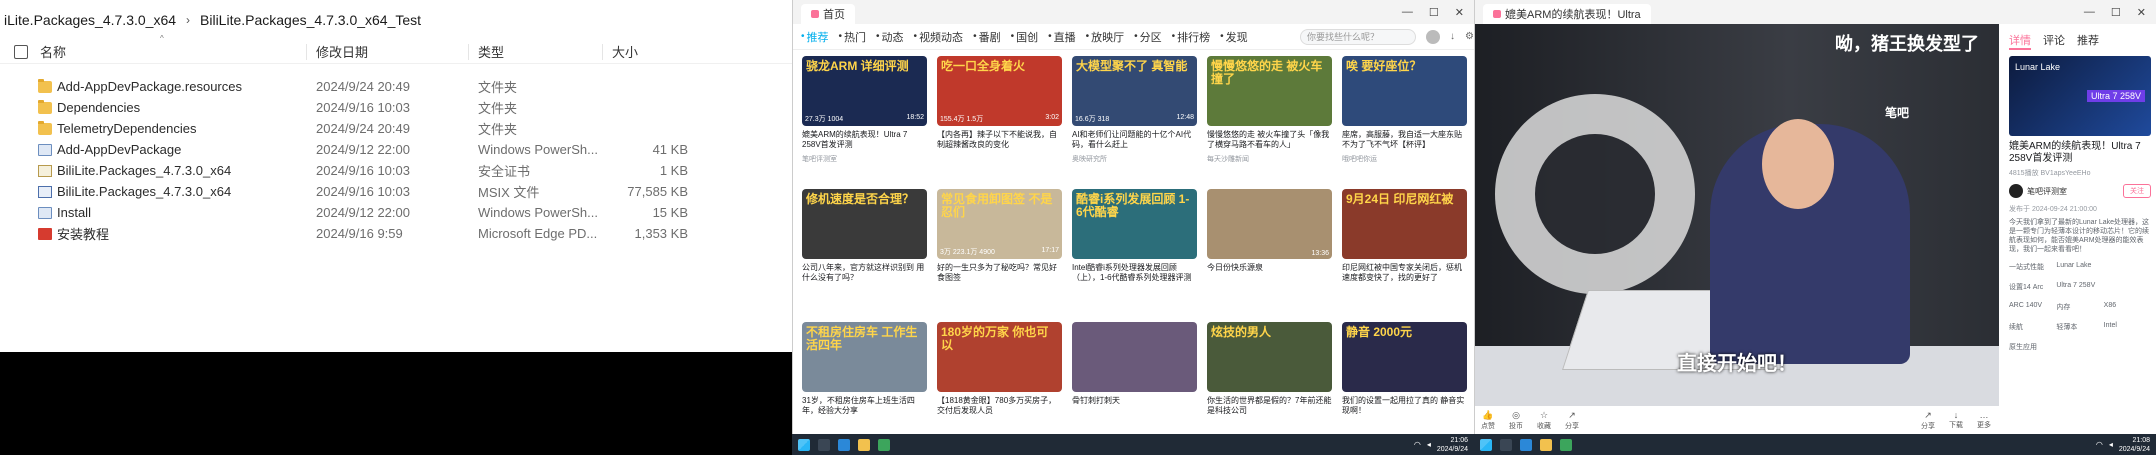  What do you see at coordinates (1025, 37) in the screenshot?
I see `nav-item: • 国创` at bounding box center [1025, 37].